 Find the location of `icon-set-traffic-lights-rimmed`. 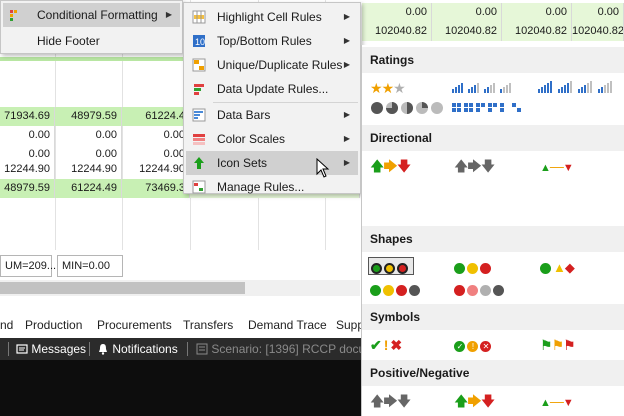

icon-set-traffic-lights-rimmed is located at coordinates (390, 267).